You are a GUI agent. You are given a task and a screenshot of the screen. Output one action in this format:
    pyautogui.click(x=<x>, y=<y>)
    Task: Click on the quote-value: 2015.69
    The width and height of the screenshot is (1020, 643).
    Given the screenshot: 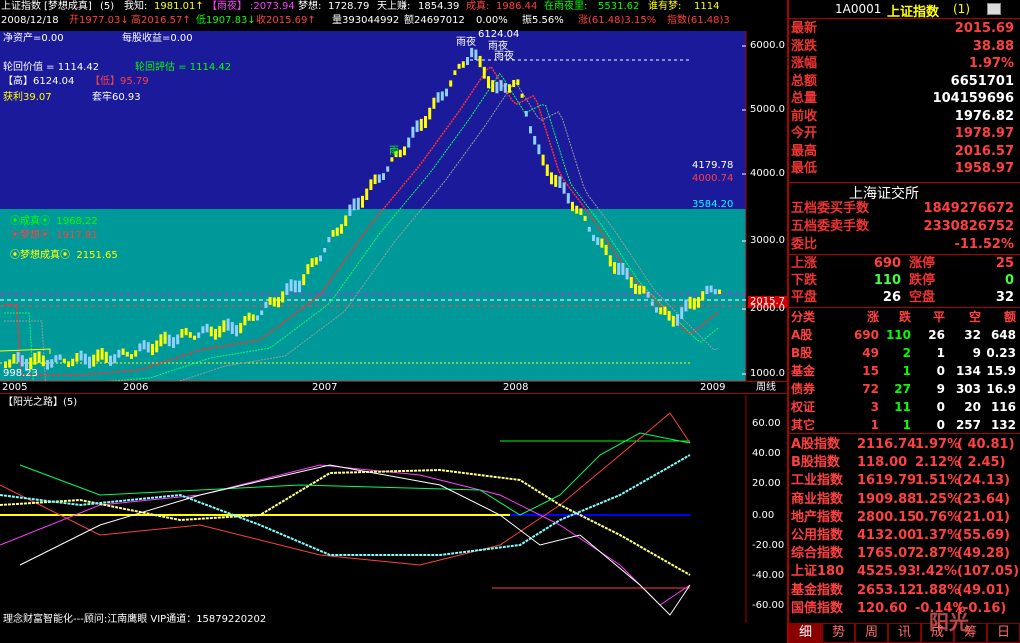 What is the action you would take?
    pyautogui.click(x=984, y=28)
    